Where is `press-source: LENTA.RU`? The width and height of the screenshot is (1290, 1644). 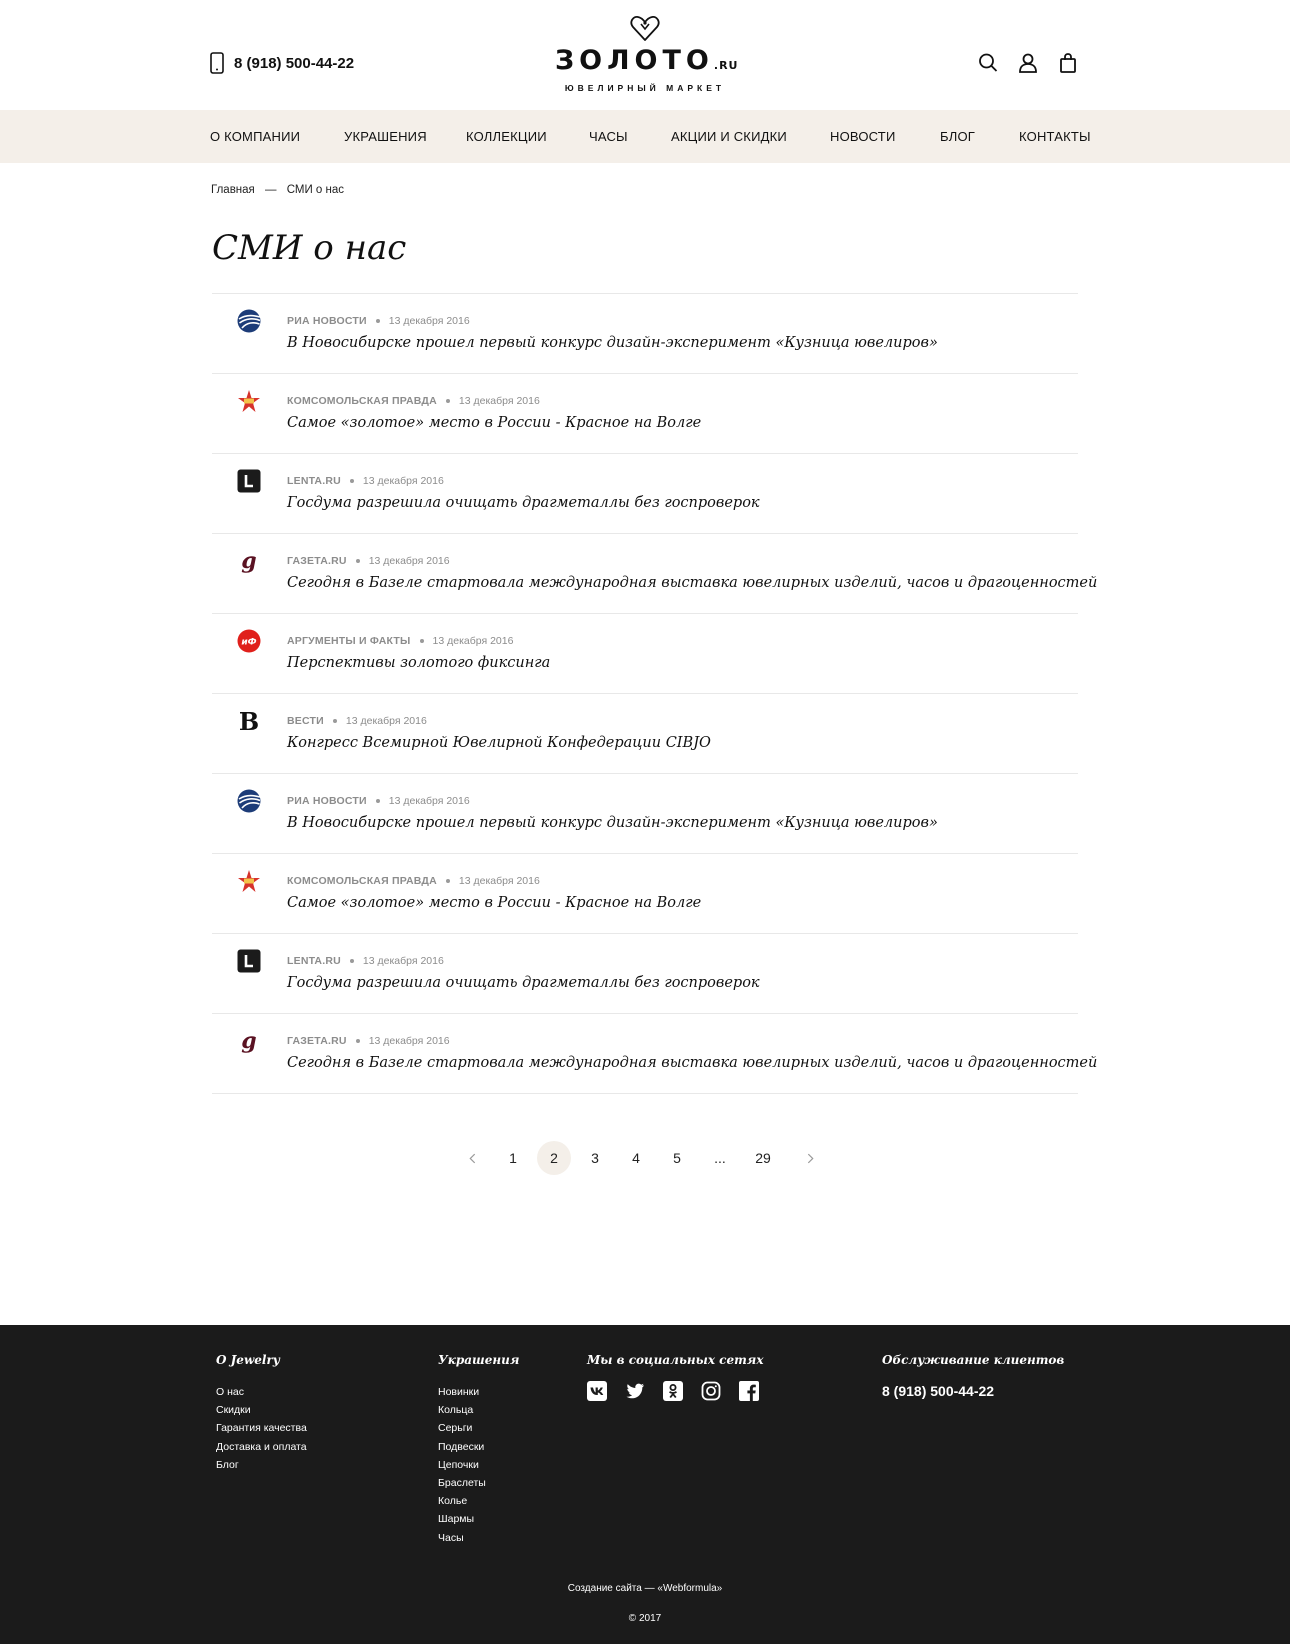 press-source: LENTA.RU is located at coordinates (314, 481).